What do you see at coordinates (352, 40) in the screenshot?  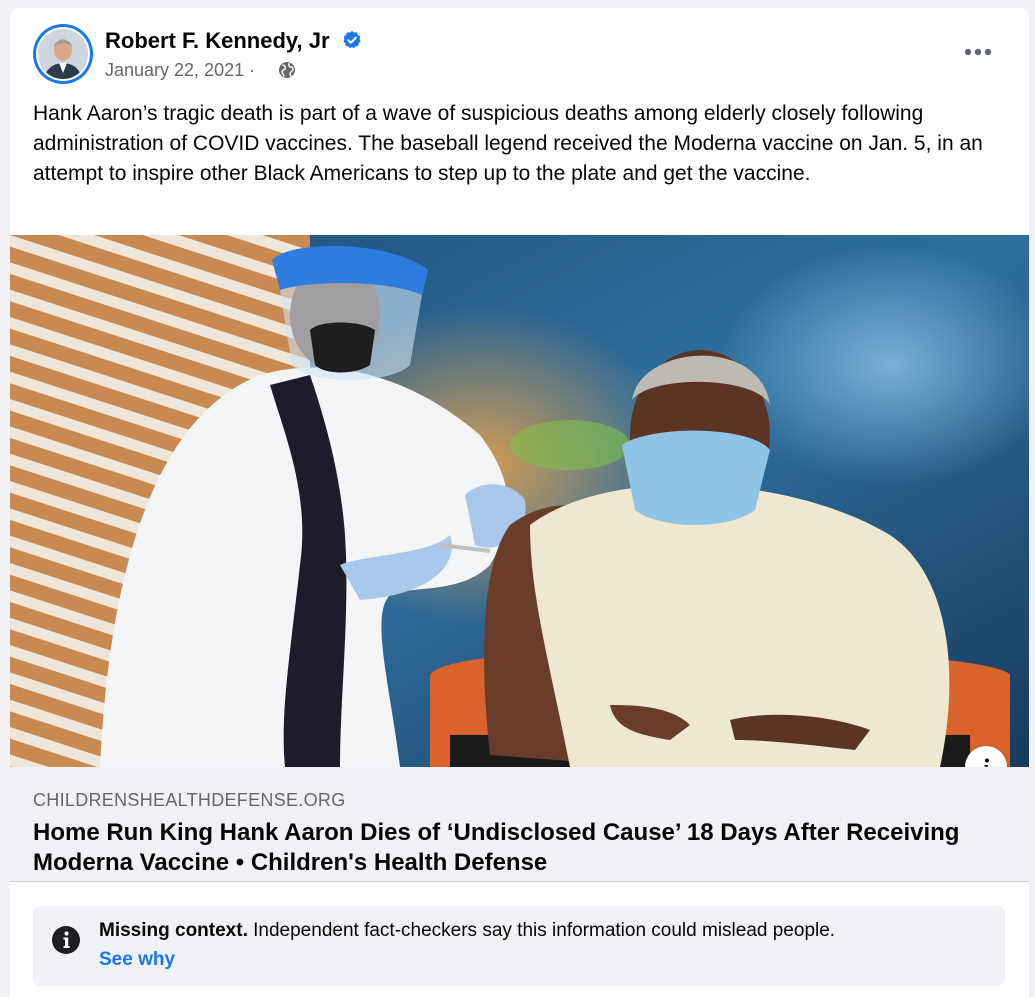 I see `verified-badge-icon` at bounding box center [352, 40].